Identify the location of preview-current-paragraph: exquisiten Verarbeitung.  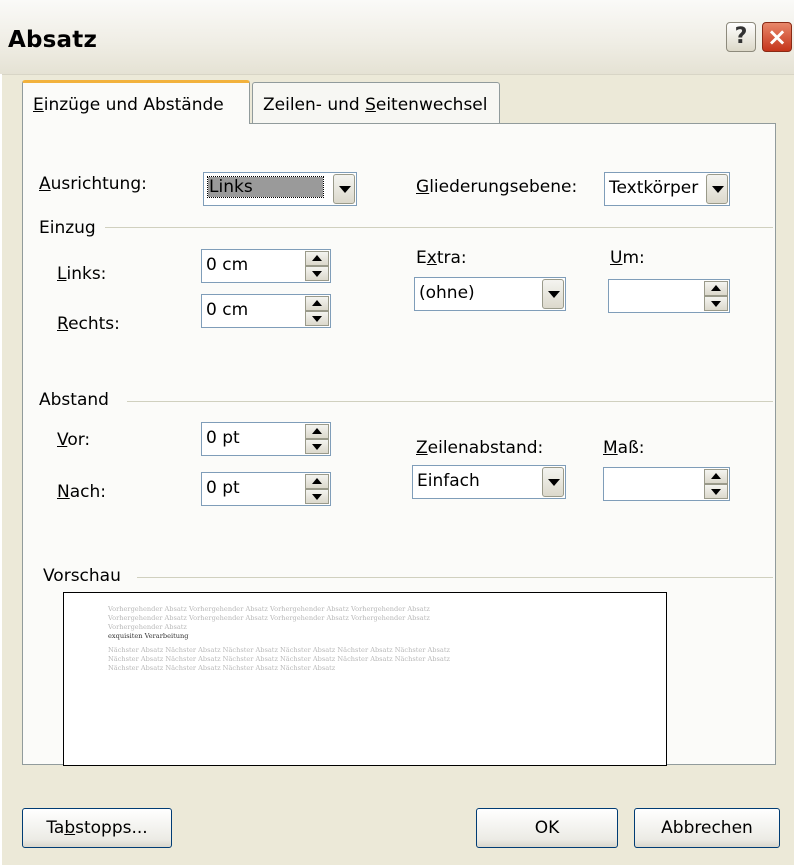
(148, 636).